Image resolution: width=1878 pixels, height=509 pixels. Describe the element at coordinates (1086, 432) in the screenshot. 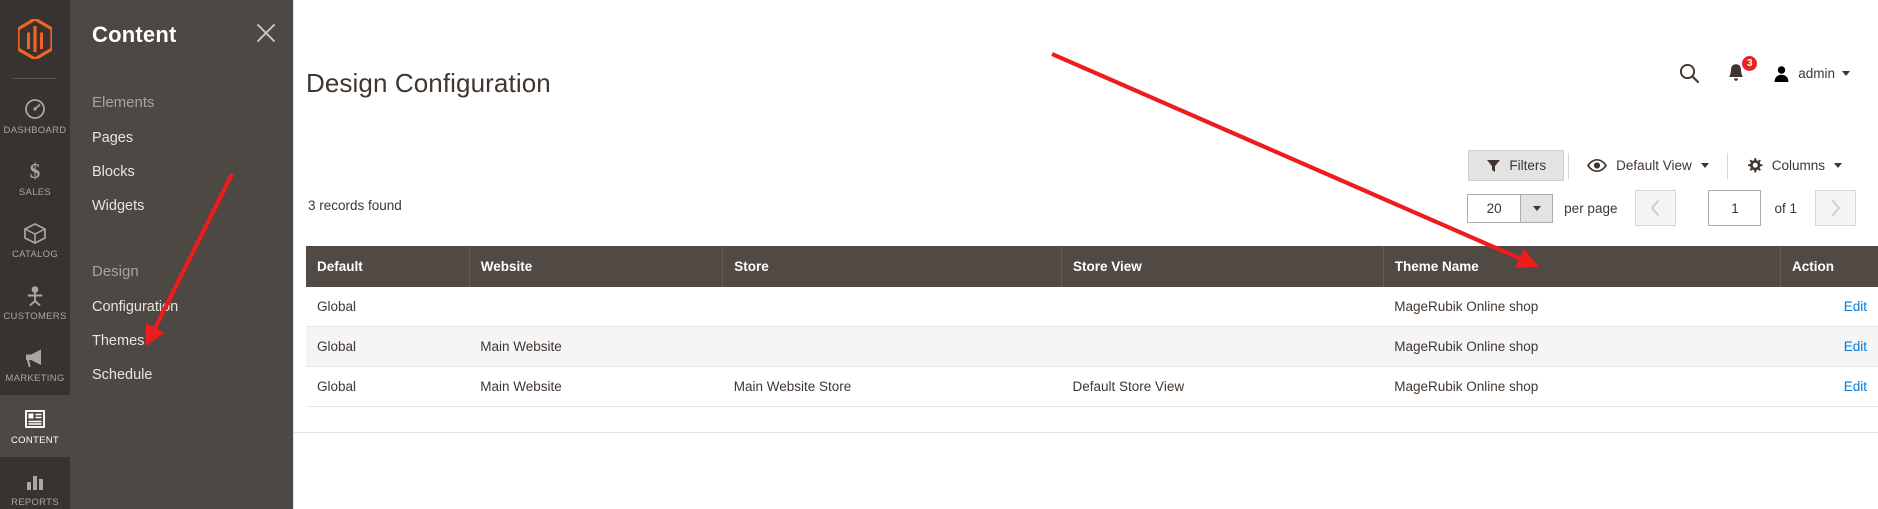

I see `content-bottom-divider` at that location.